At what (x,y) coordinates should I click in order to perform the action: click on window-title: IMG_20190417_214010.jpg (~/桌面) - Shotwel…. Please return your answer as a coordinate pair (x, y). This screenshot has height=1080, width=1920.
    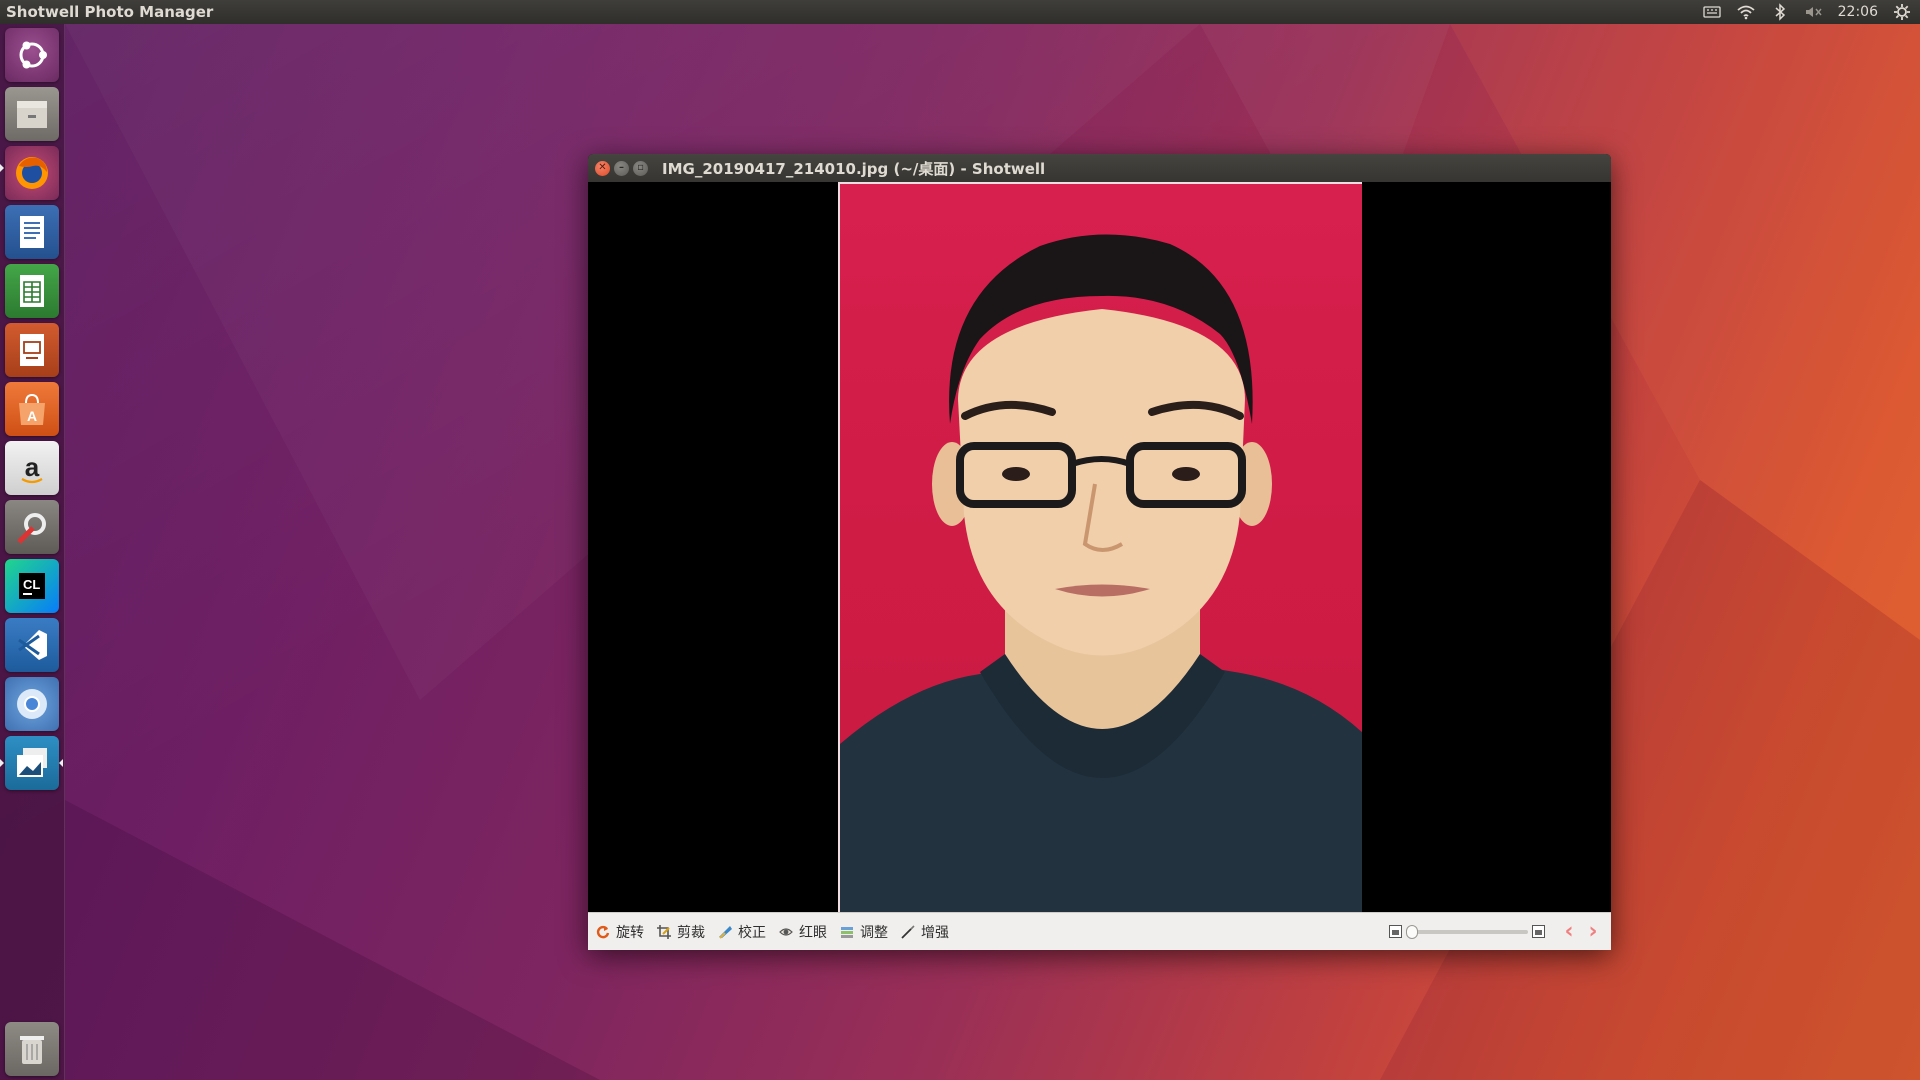
    Looking at the image, I should click on (854, 168).